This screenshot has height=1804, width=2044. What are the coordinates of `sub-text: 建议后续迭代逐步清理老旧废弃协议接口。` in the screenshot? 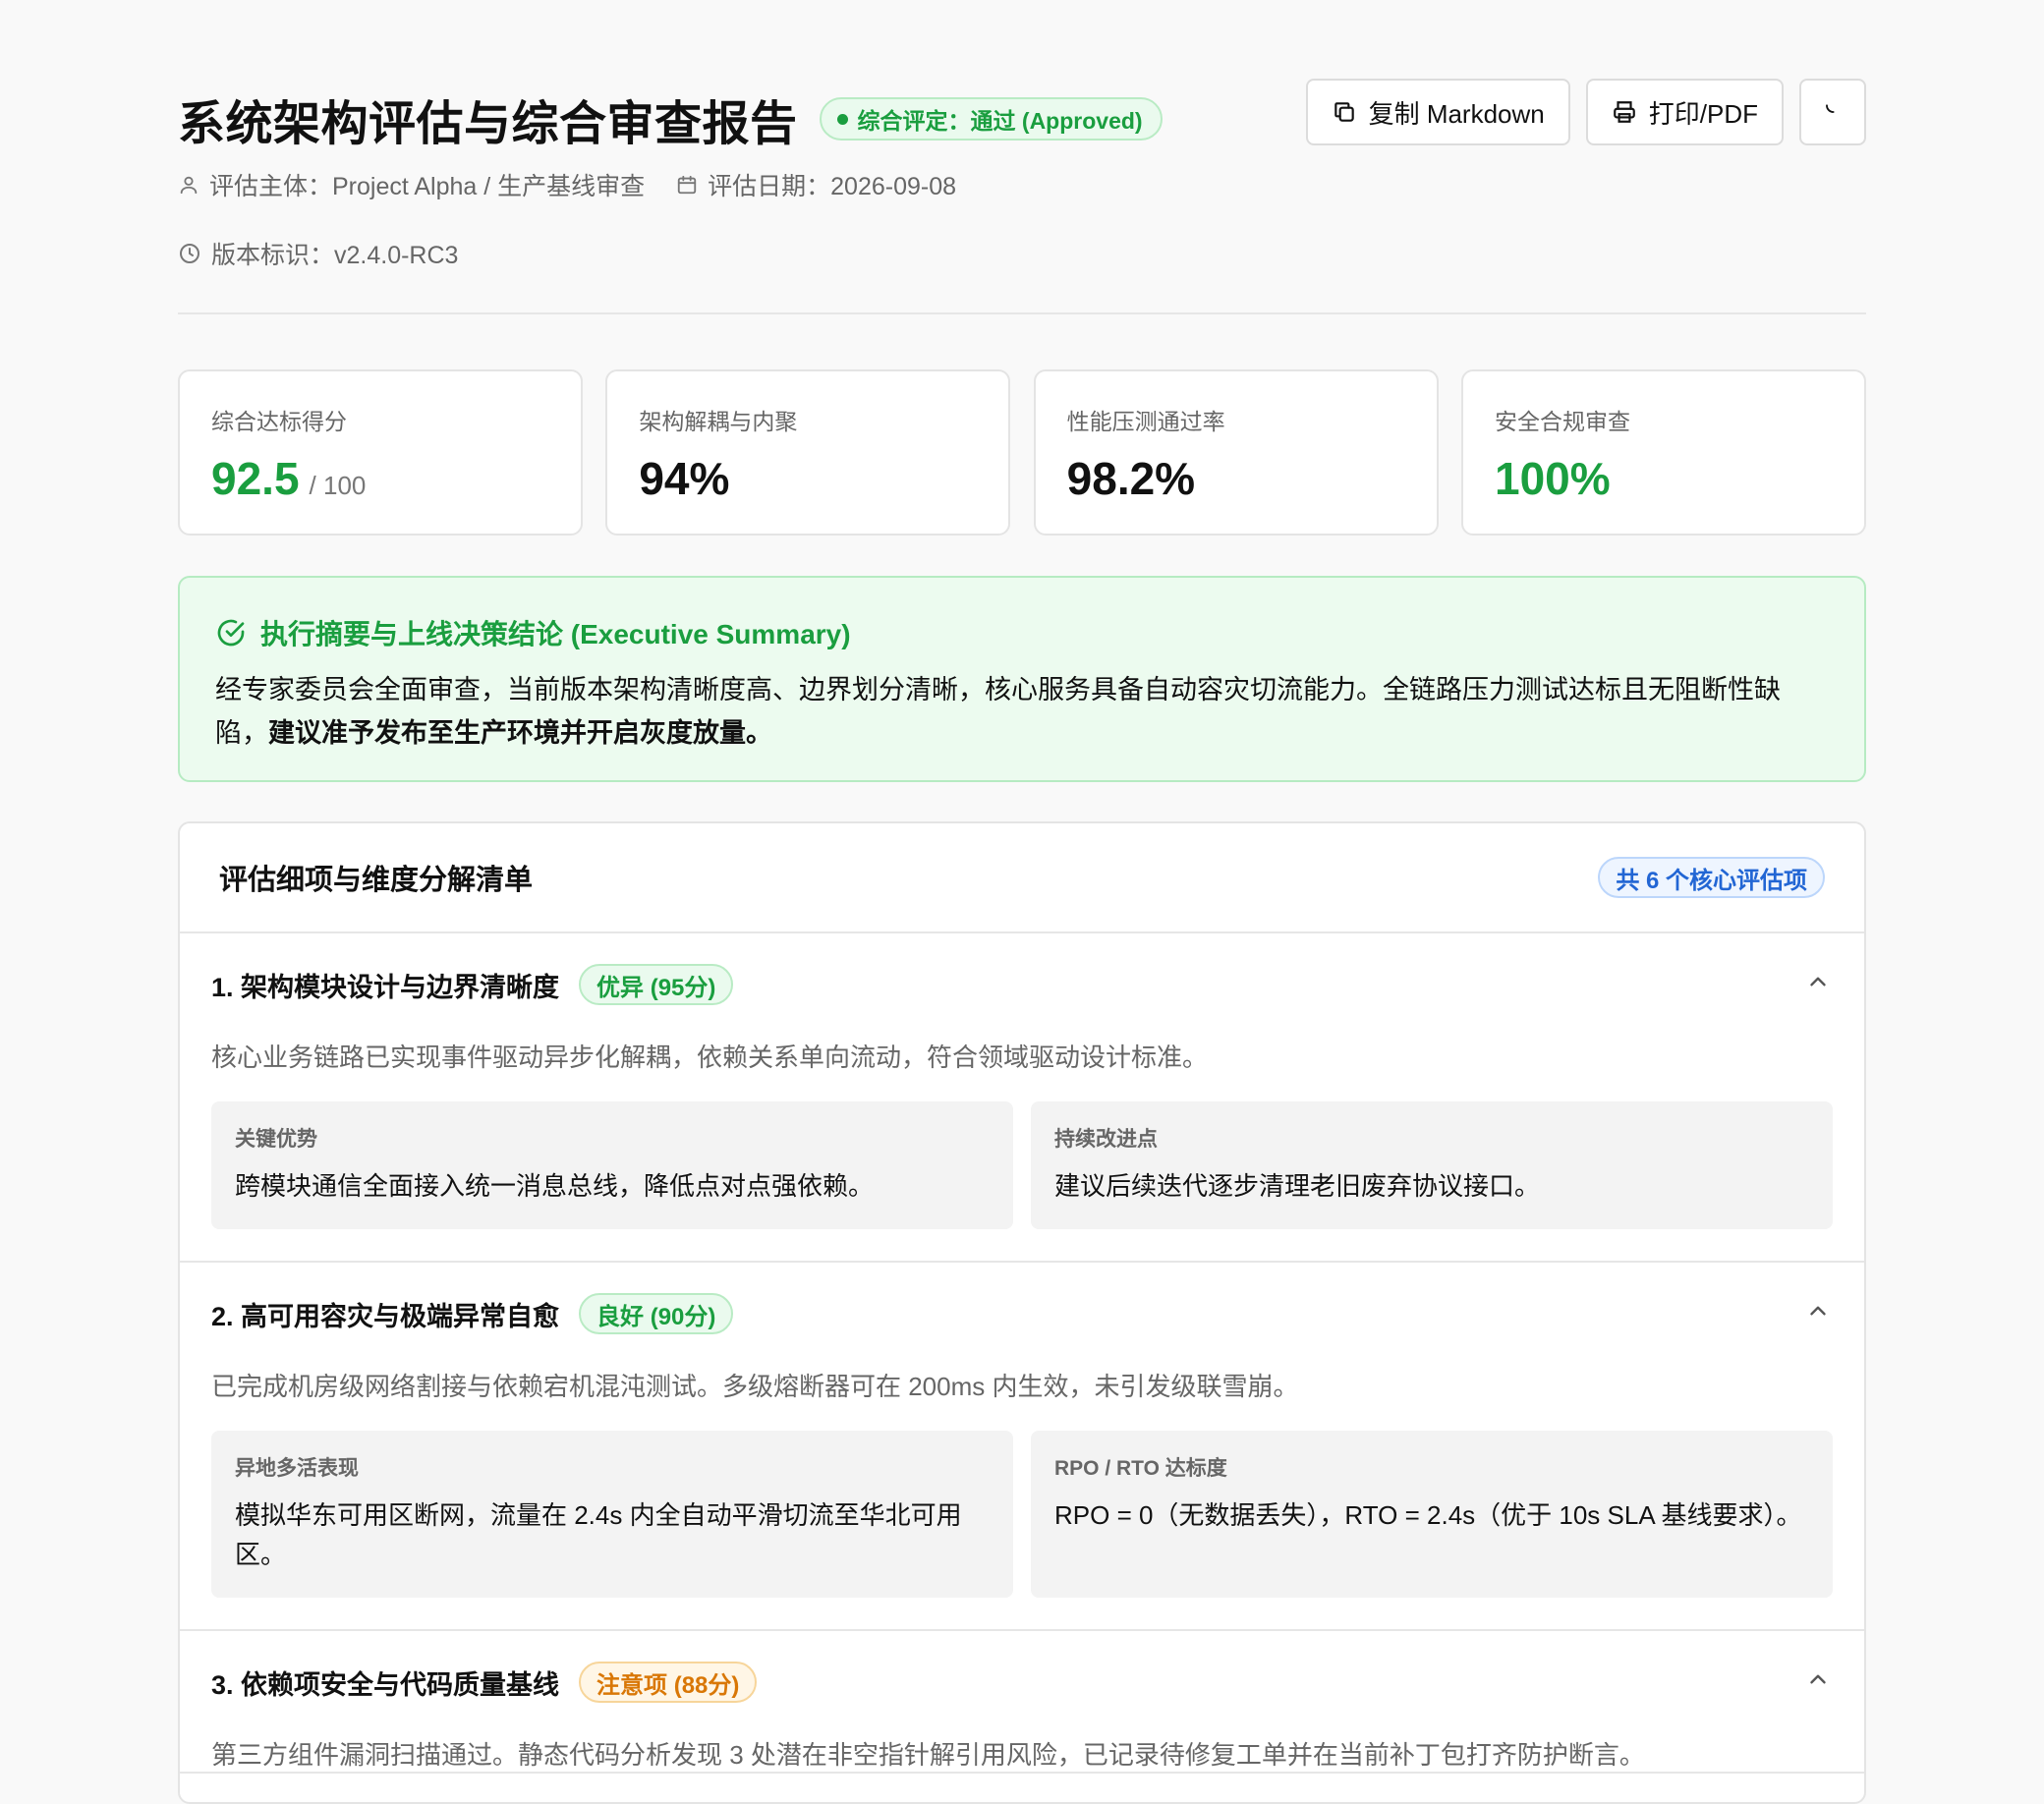 It's located at (1297, 1186).